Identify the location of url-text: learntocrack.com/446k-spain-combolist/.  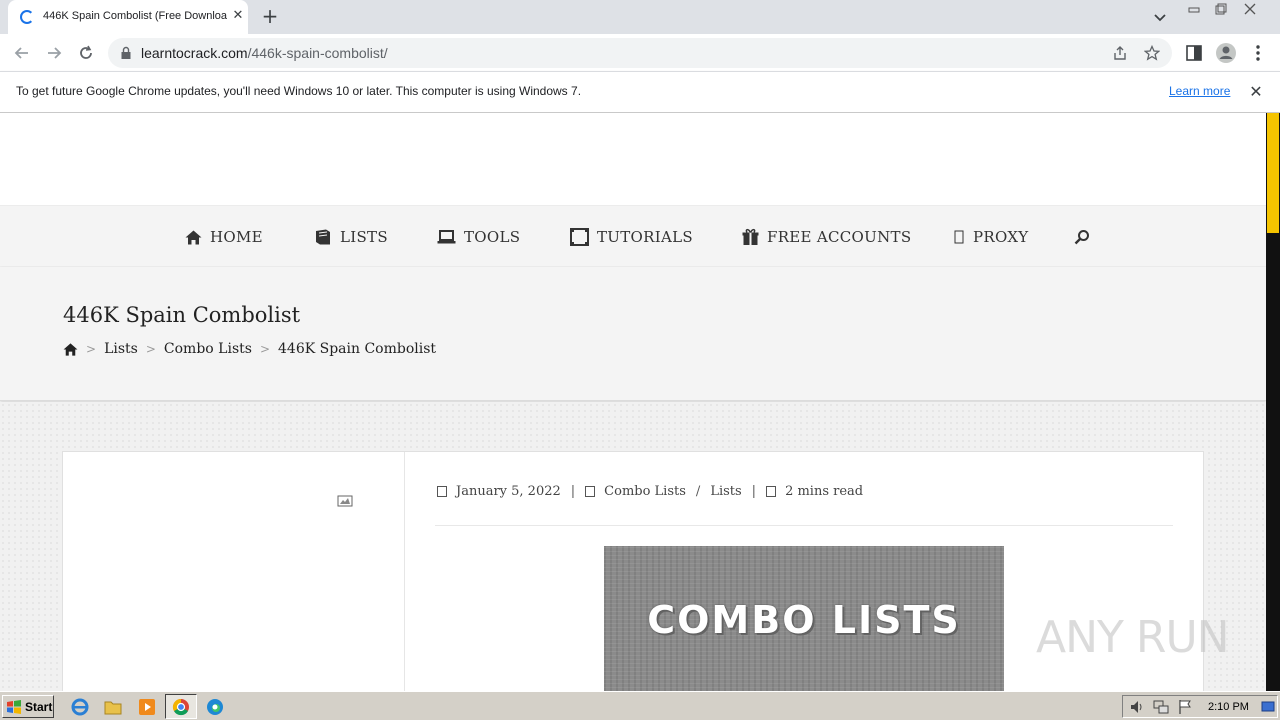
(264, 53).